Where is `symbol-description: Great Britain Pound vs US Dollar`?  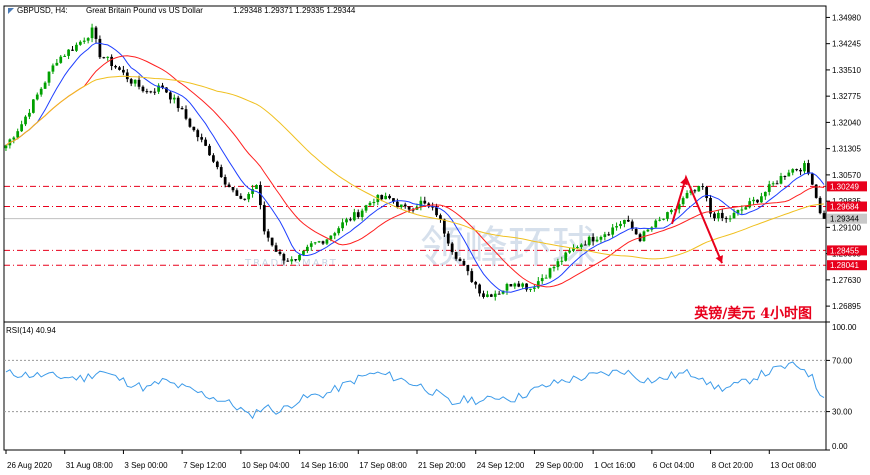
symbol-description: Great Britain Pound vs US Dollar is located at coordinates (144, 10).